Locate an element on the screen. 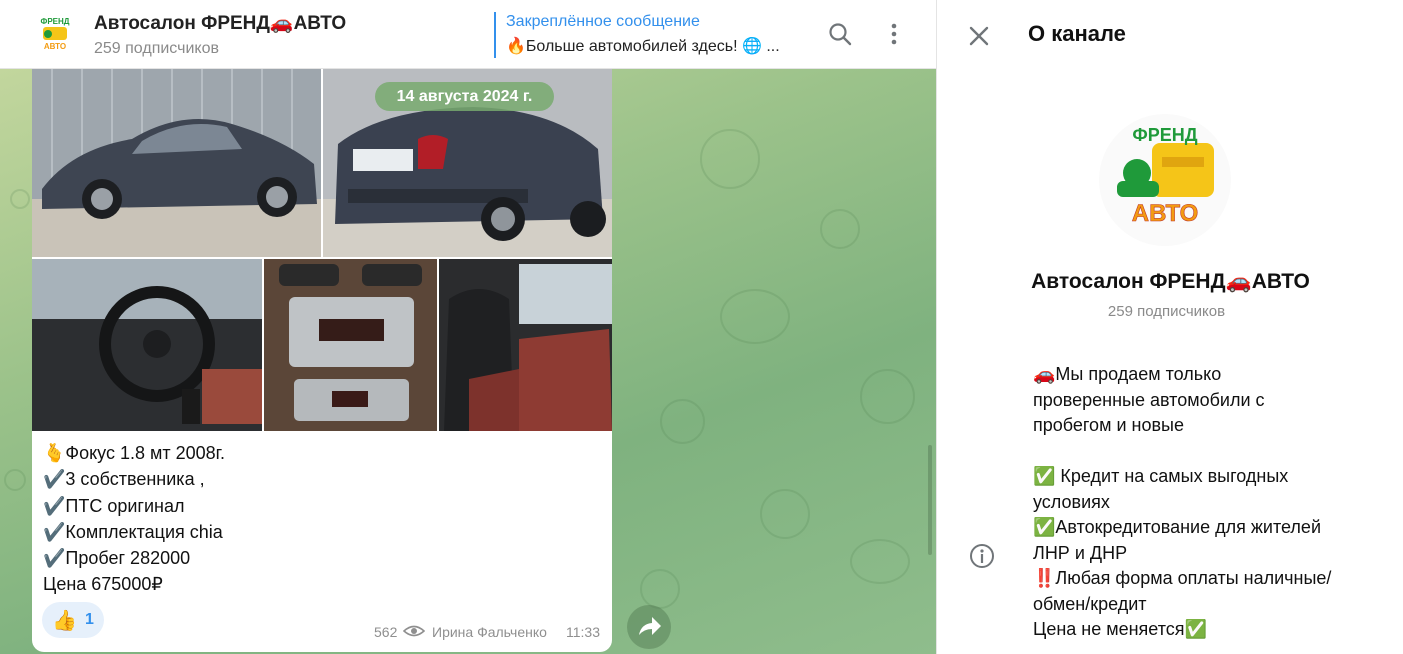 This screenshot has height=654, width=1403. forward-button is located at coordinates (649, 627).